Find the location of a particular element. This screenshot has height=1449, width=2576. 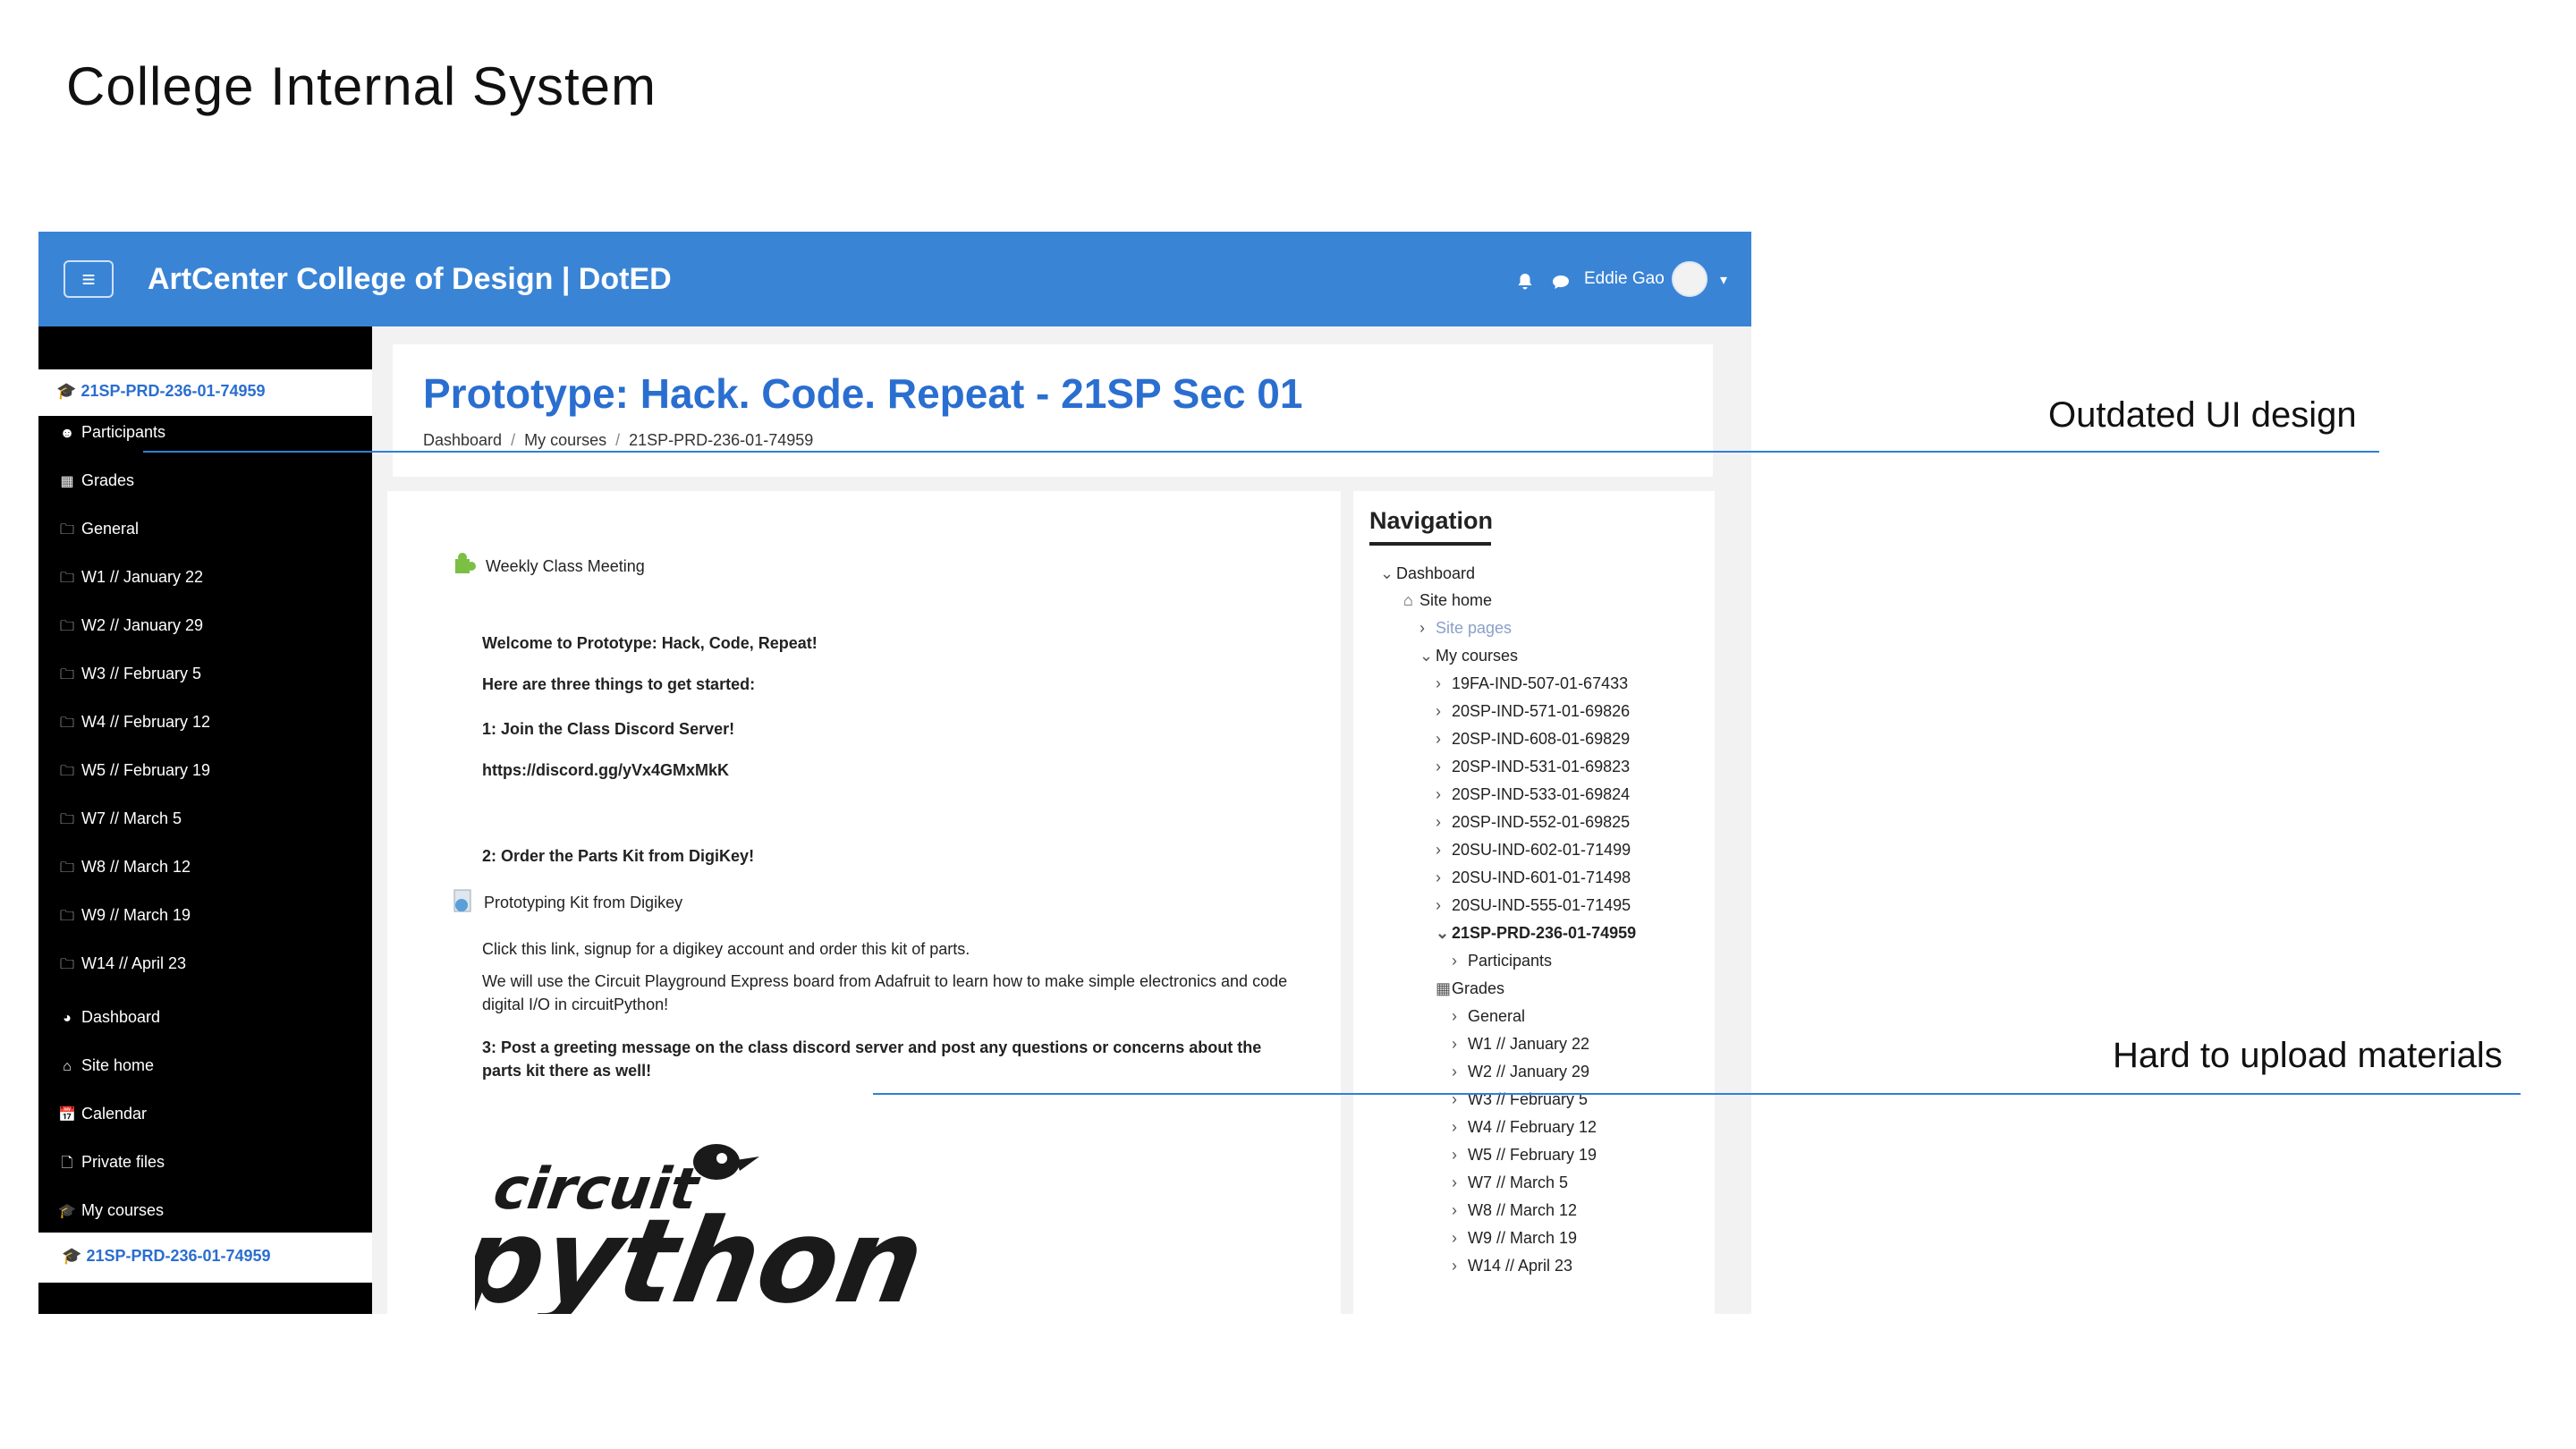

sidebar-item-w7: 🗀 W7 // March 5 is located at coordinates (120, 821).